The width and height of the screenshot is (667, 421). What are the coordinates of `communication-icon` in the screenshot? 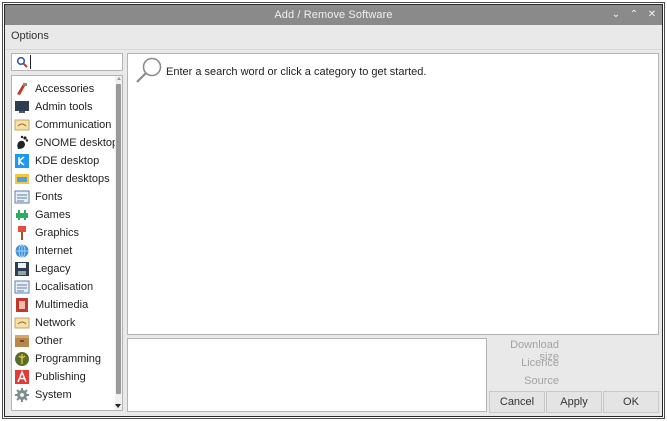 It's located at (22, 125).